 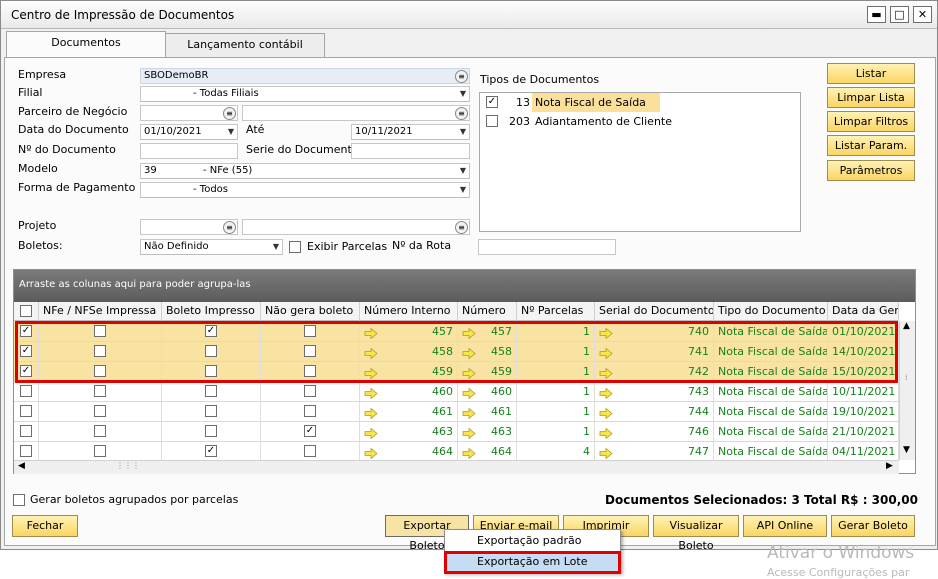 What do you see at coordinates (310, 431) in the screenshot?
I see `nao-checkbox: ✓` at bounding box center [310, 431].